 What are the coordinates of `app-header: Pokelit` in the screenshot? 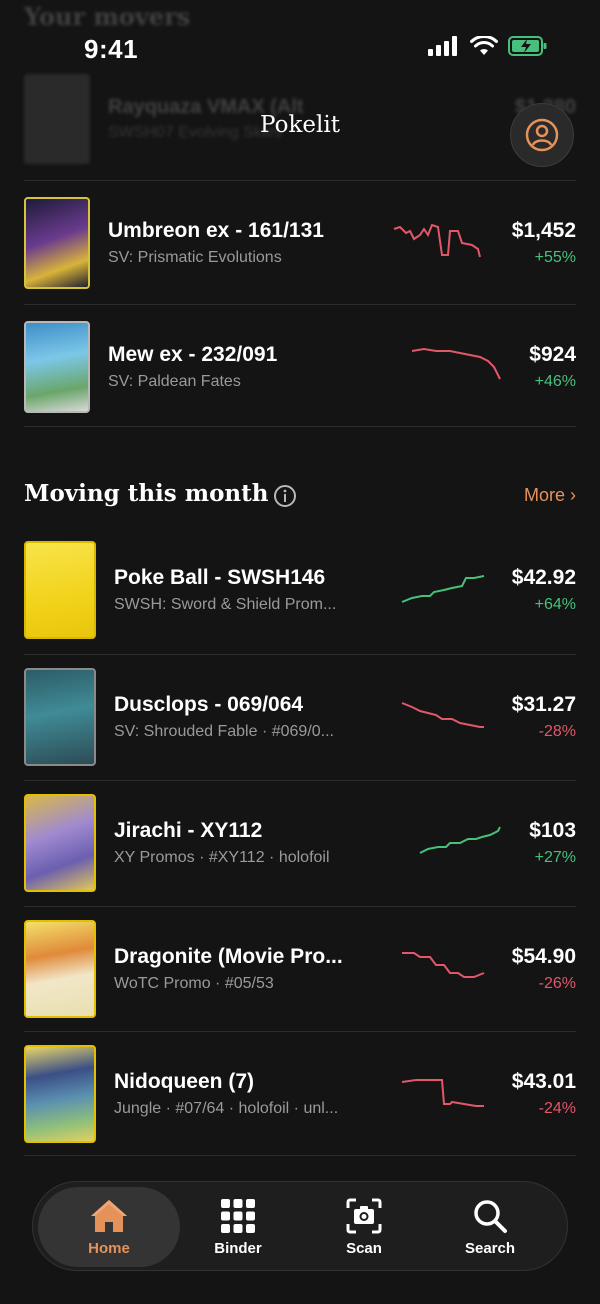 It's located at (300, 128).